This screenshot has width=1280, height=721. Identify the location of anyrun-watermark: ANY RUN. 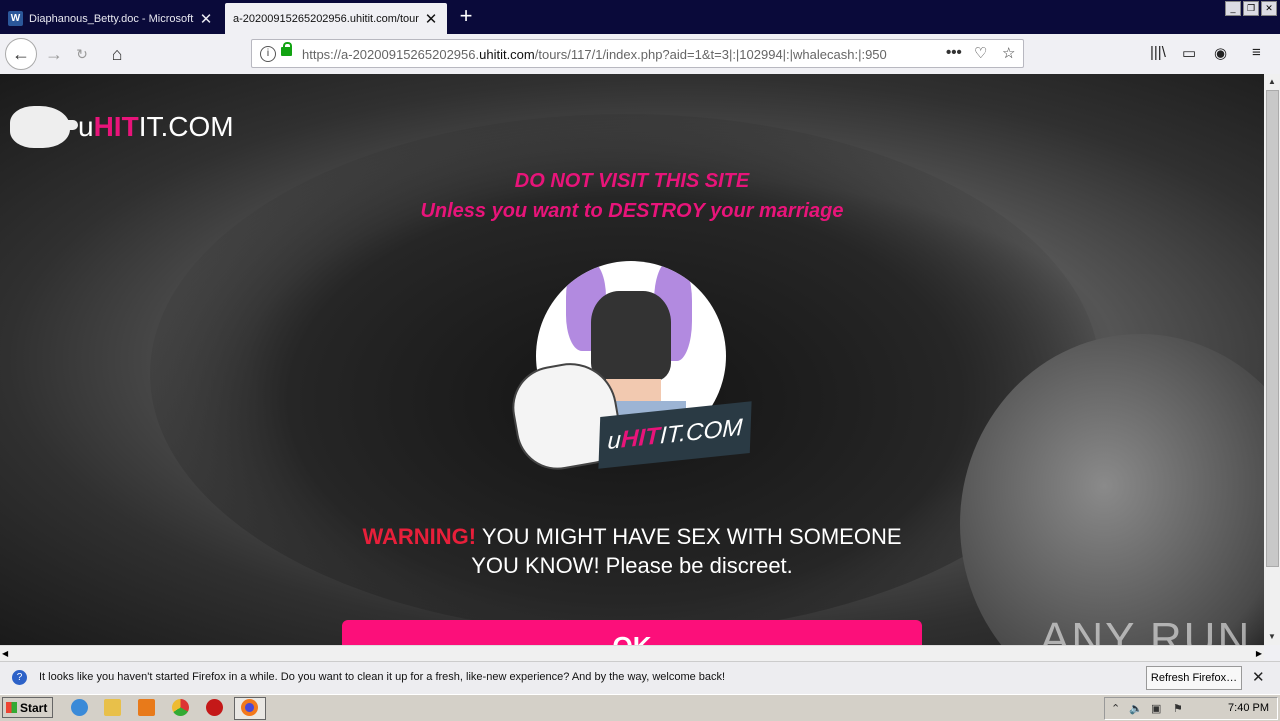
(1146, 629).